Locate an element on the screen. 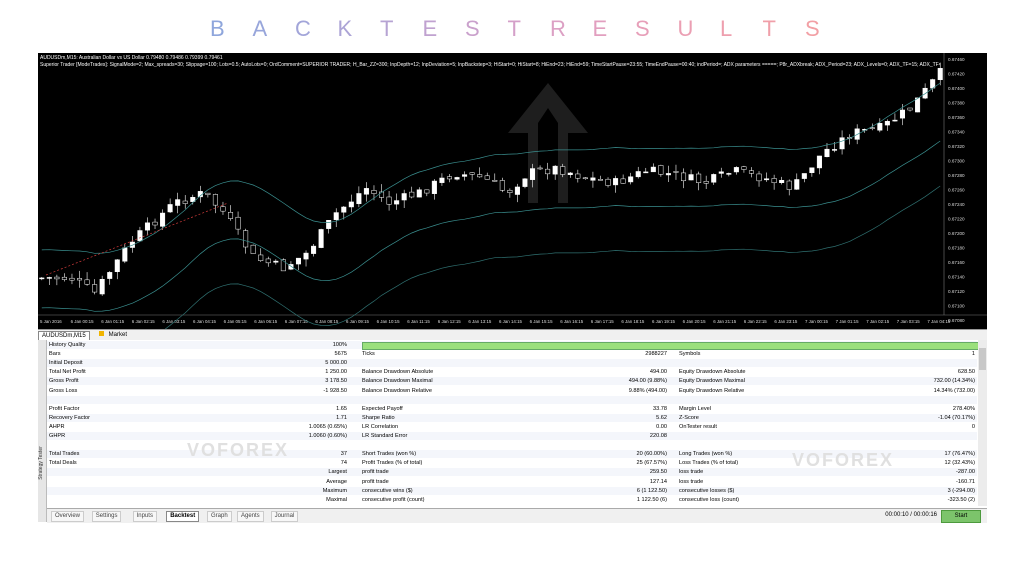  metric-value: 20 (60.00%) is located at coordinates (651, 454).